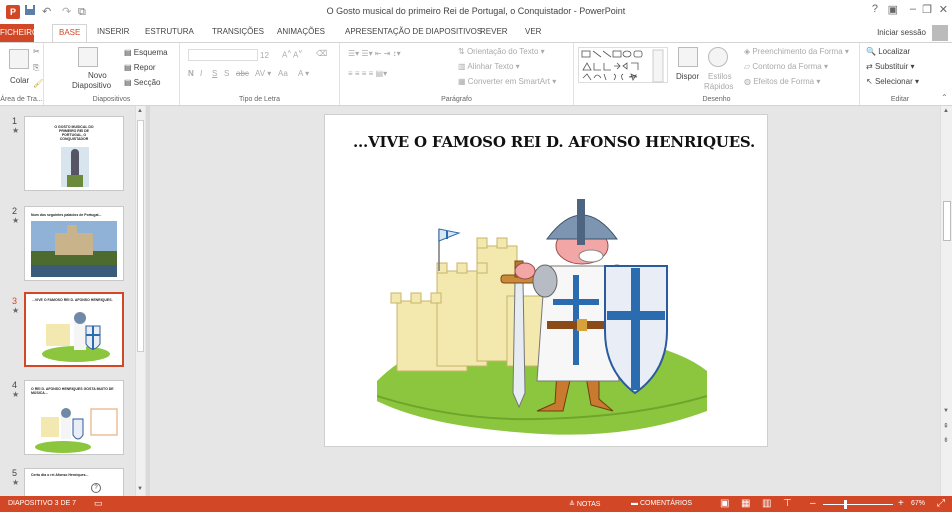 The width and height of the screenshot is (952, 512). I want to click on slide-sorter-icon: ▦, so click(745, 503).